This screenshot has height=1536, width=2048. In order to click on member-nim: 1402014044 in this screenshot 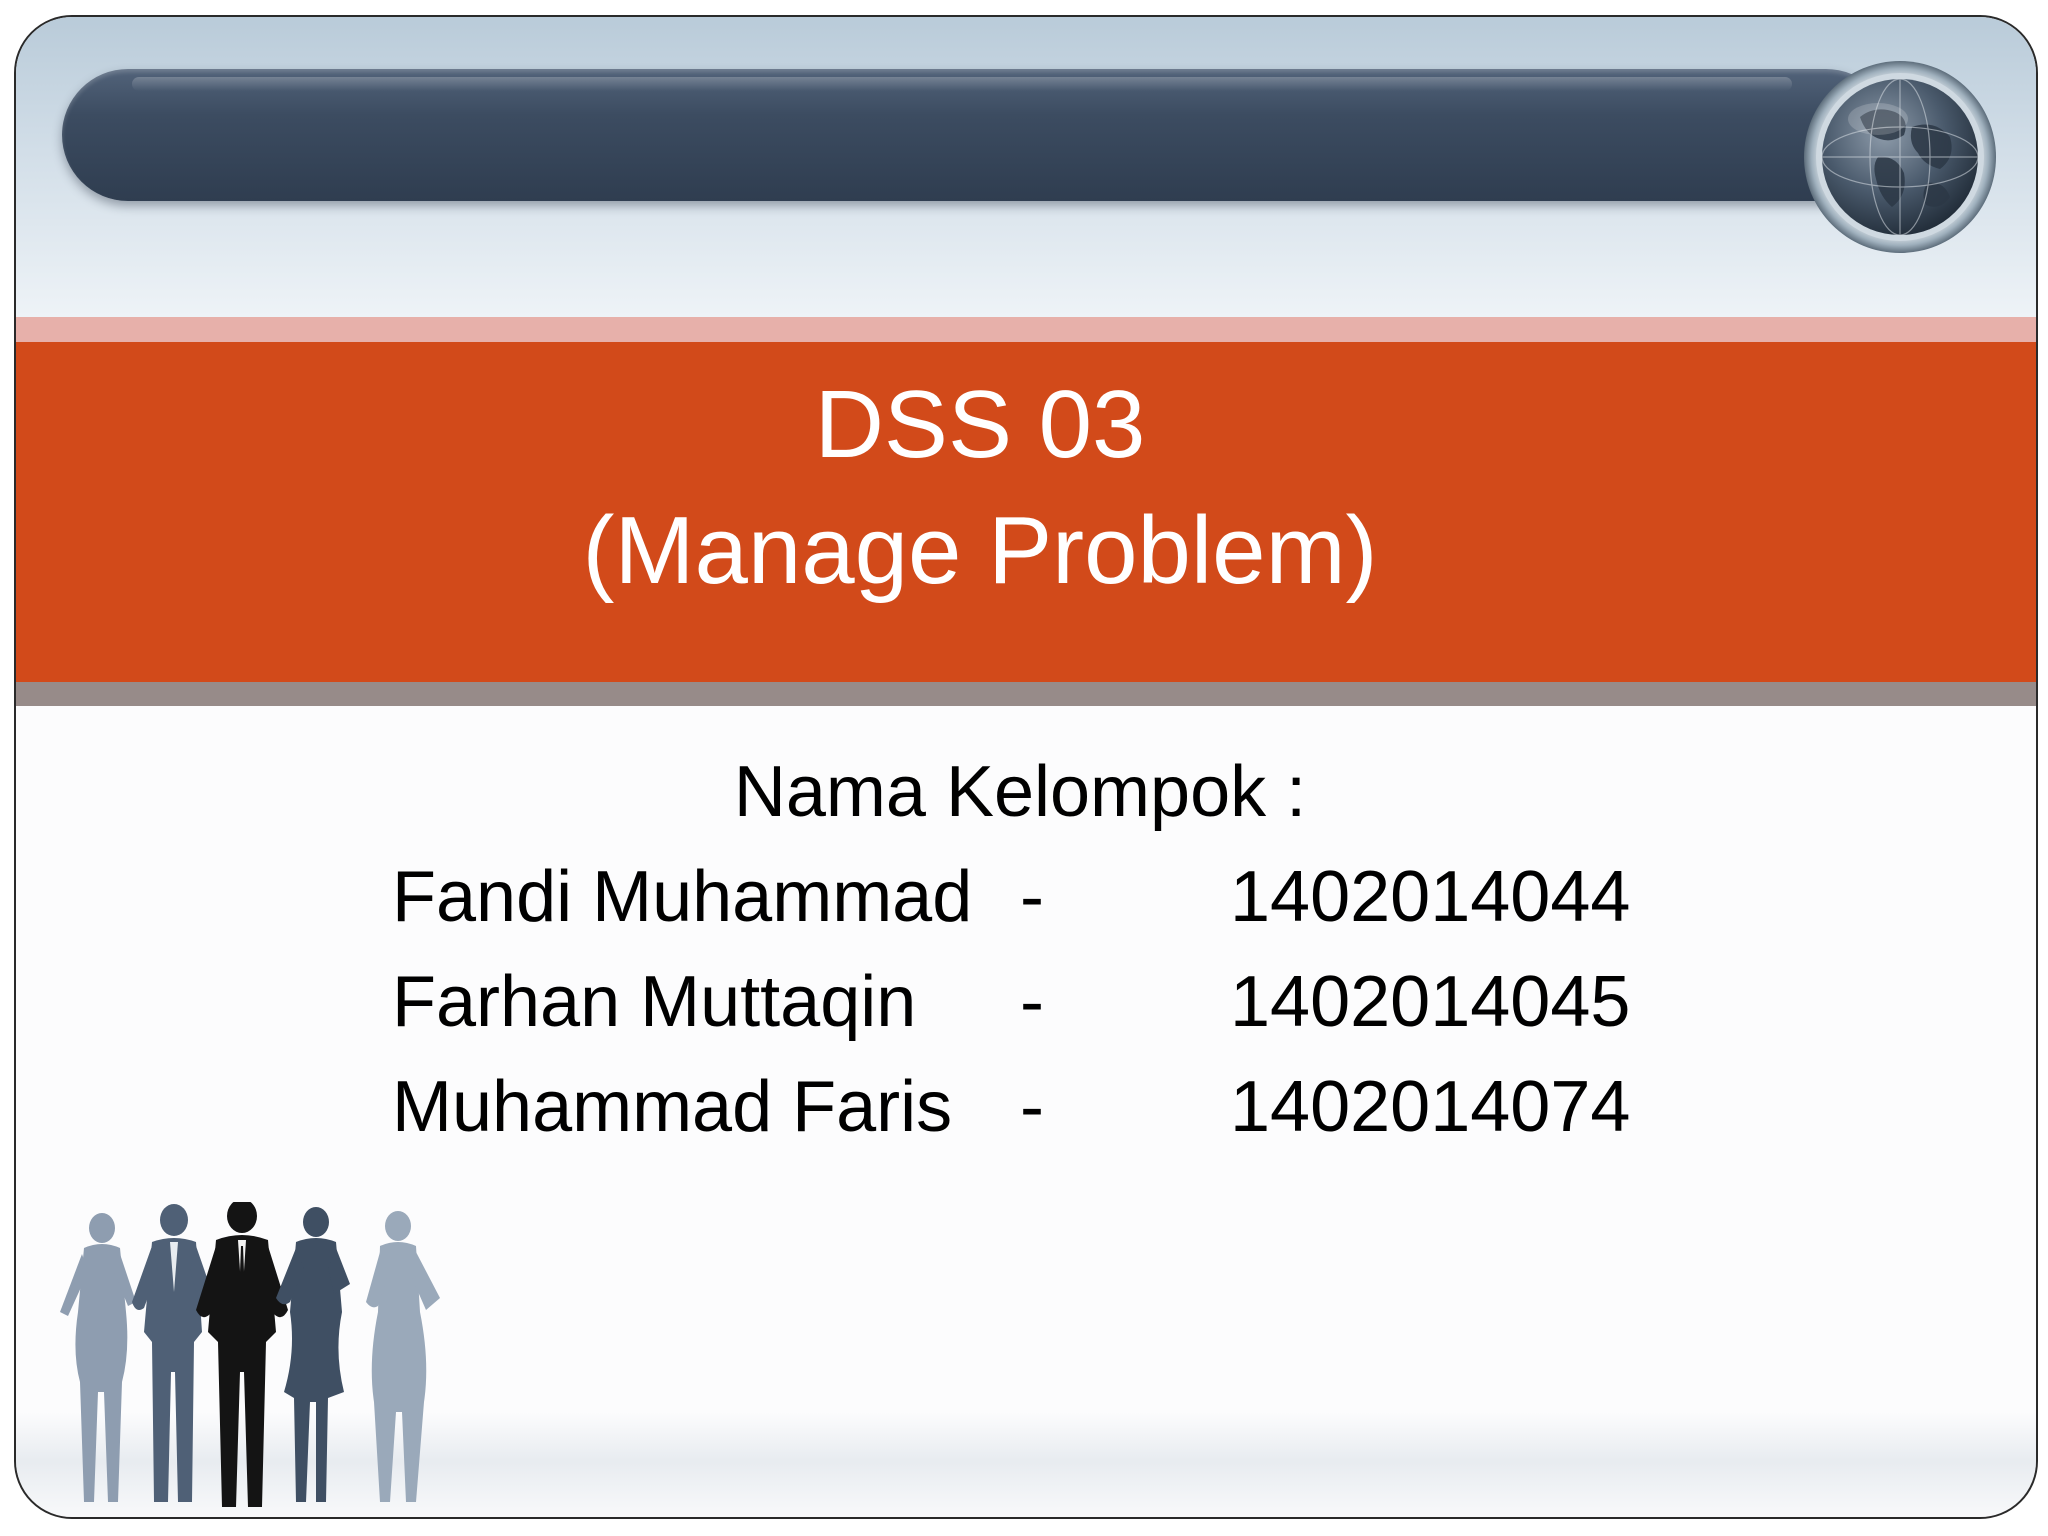, I will do `click(1430, 897)`.